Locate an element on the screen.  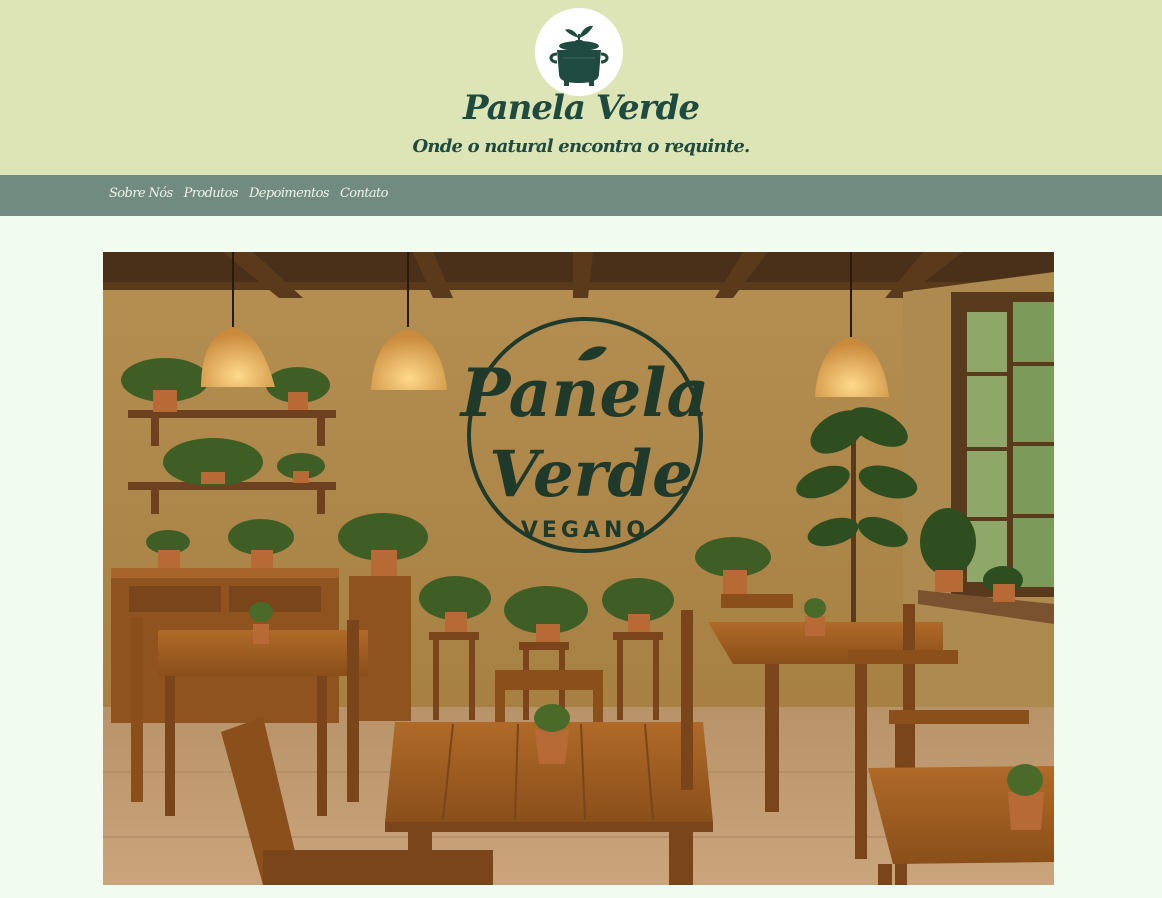
nav-link-depoimentos: Depoimentos is located at coordinates (289, 193).